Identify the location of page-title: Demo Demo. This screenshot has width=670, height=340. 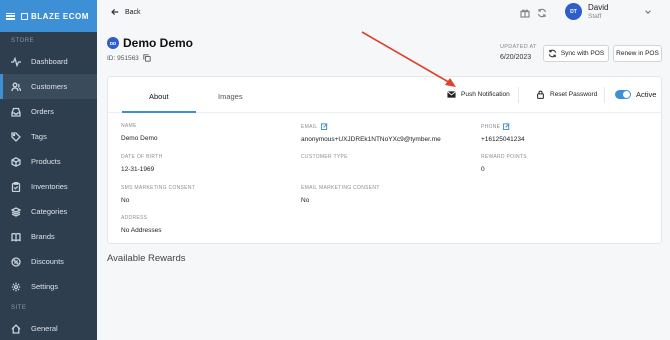
(158, 43).